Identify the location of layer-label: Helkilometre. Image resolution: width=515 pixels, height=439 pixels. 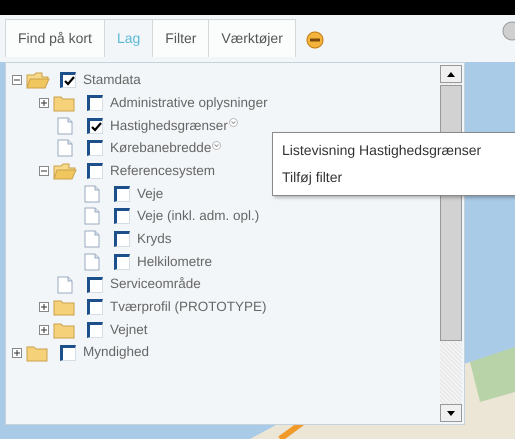
(174, 262).